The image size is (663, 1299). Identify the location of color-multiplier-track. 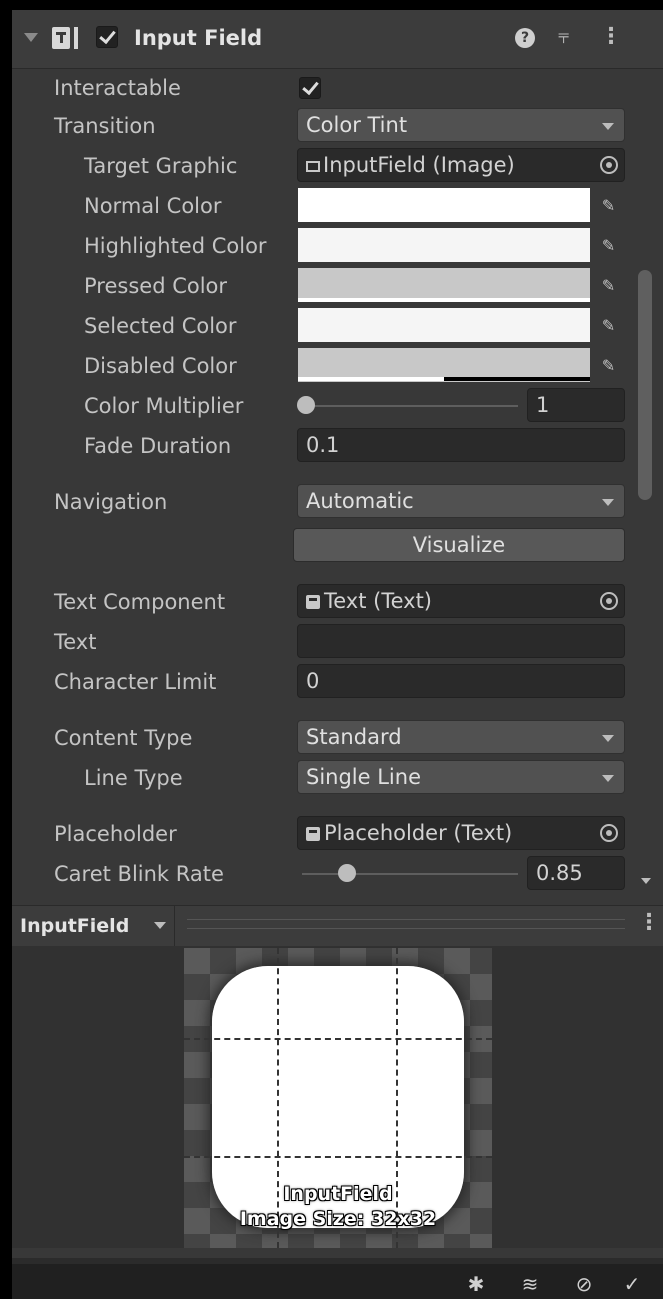
(410, 406).